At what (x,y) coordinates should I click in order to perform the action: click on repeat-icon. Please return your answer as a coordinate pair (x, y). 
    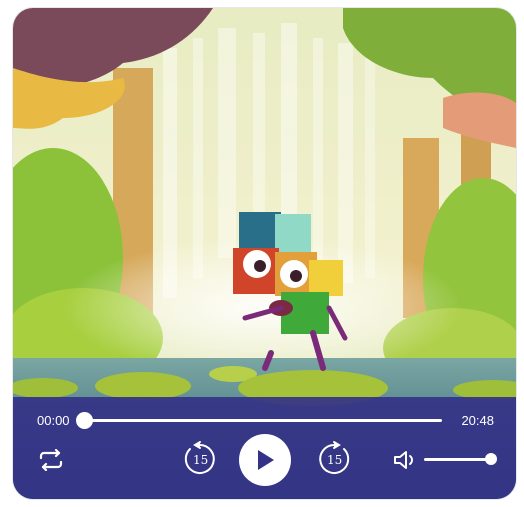
    Looking at the image, I should click on (51, 460).